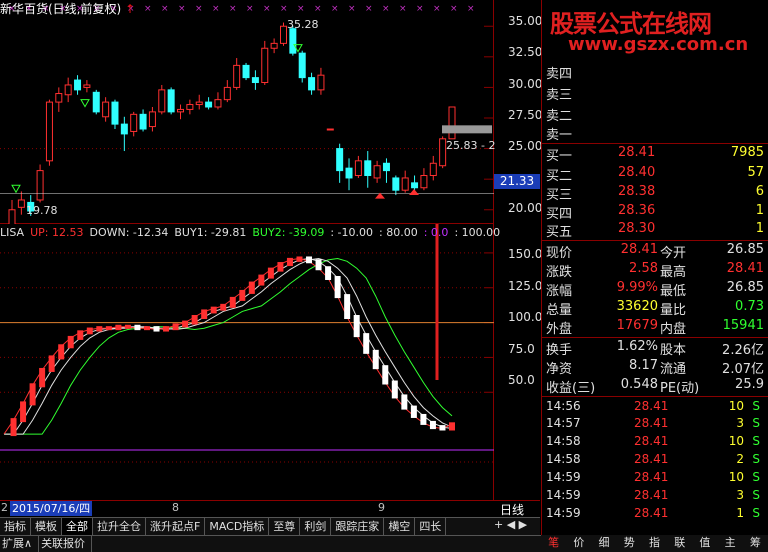 This screenshot has height=552, width=768. I want to click on tab-lian: 联, so click(679, 543).